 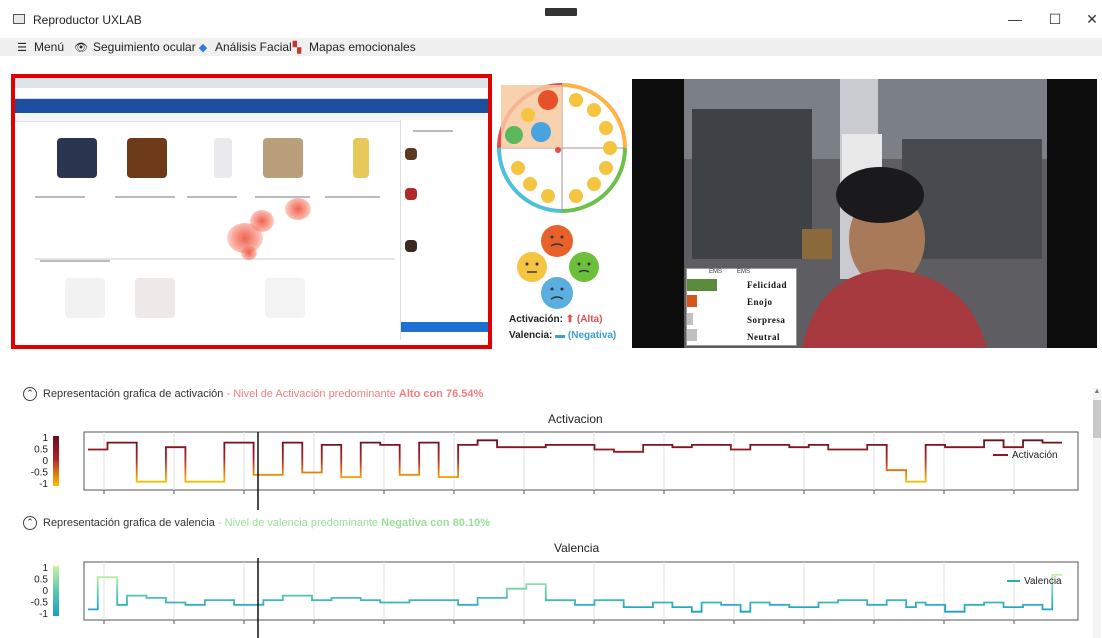 What do you see at coordinates (558, 267) in the screenshot?
I see `emotion-faces` at bounding box center [558, 267].